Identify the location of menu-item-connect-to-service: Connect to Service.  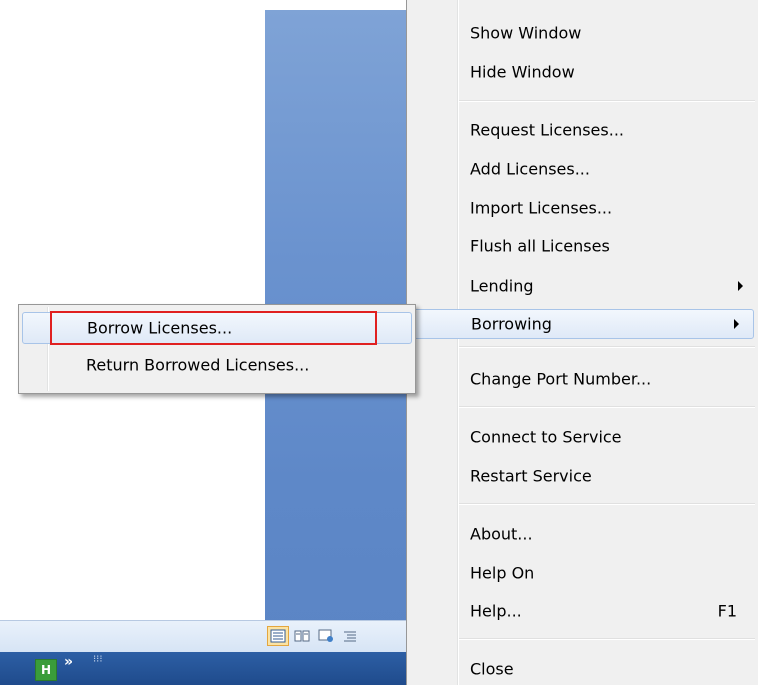
(582, 437).